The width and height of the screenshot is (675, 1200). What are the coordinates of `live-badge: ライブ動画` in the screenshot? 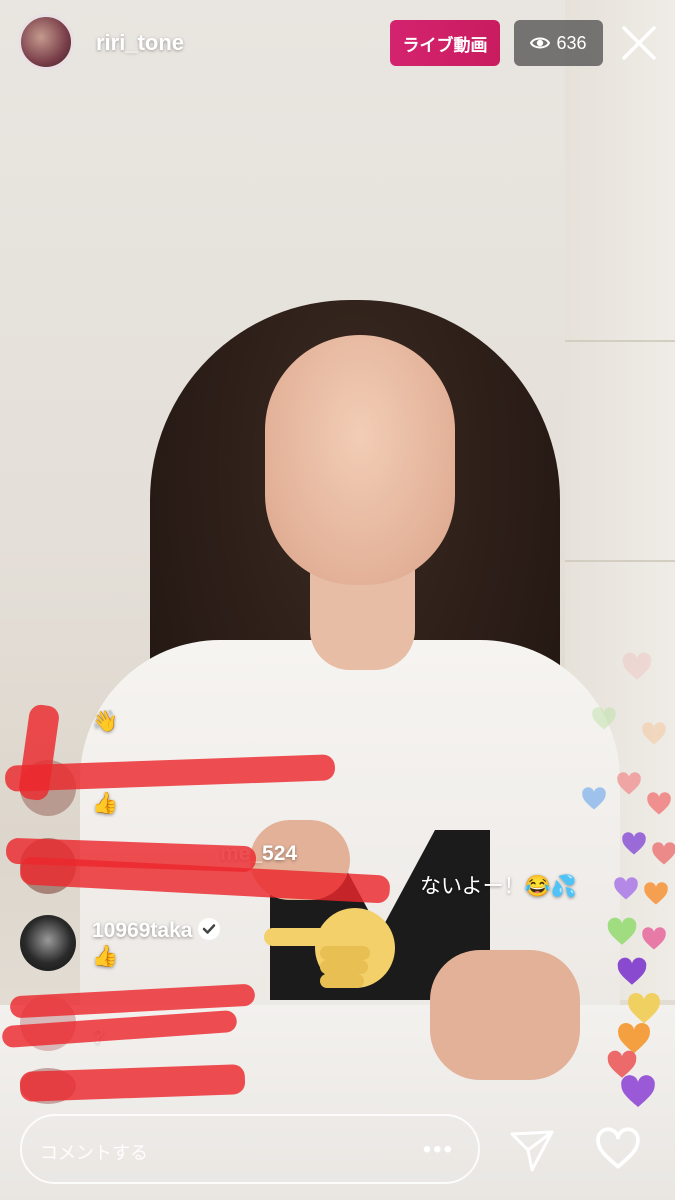 It's located at (445, 43).